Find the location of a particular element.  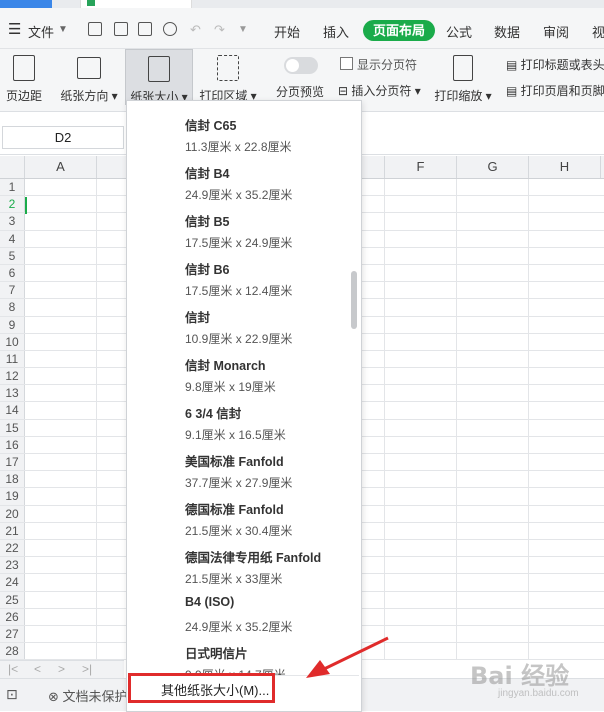

row-header: 23 is located at coordinates (12, 565).